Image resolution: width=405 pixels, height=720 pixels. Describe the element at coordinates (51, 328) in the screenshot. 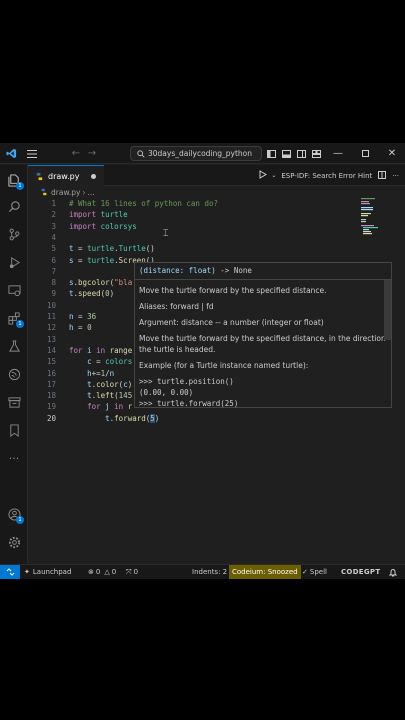

I see `line-number: 12` at that location.